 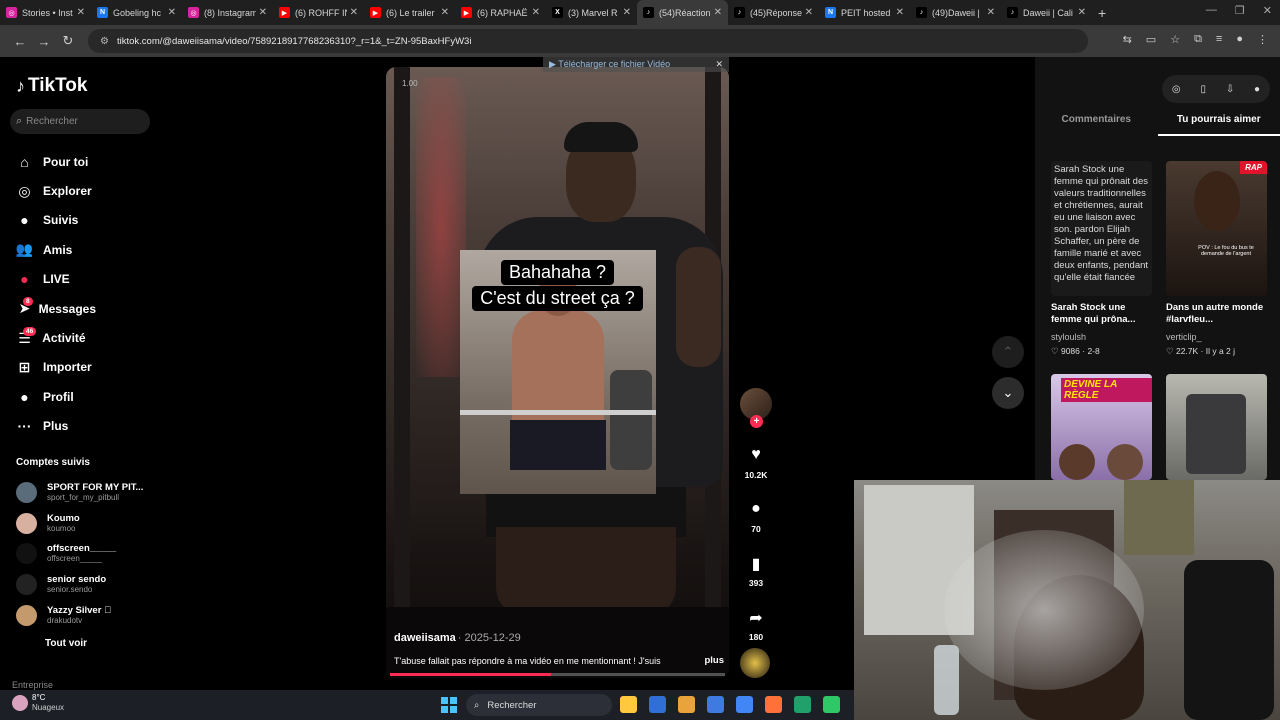 I want to click on card-user: styloulsh, so click(x=1101, y=337).